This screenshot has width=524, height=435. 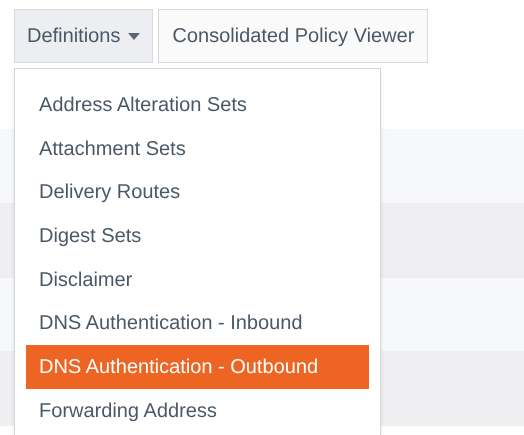 What do you see at coordinates (197, 280) in the screenshot?
I see `menu-item: Disclaimer` at bounding box center [197, 280].